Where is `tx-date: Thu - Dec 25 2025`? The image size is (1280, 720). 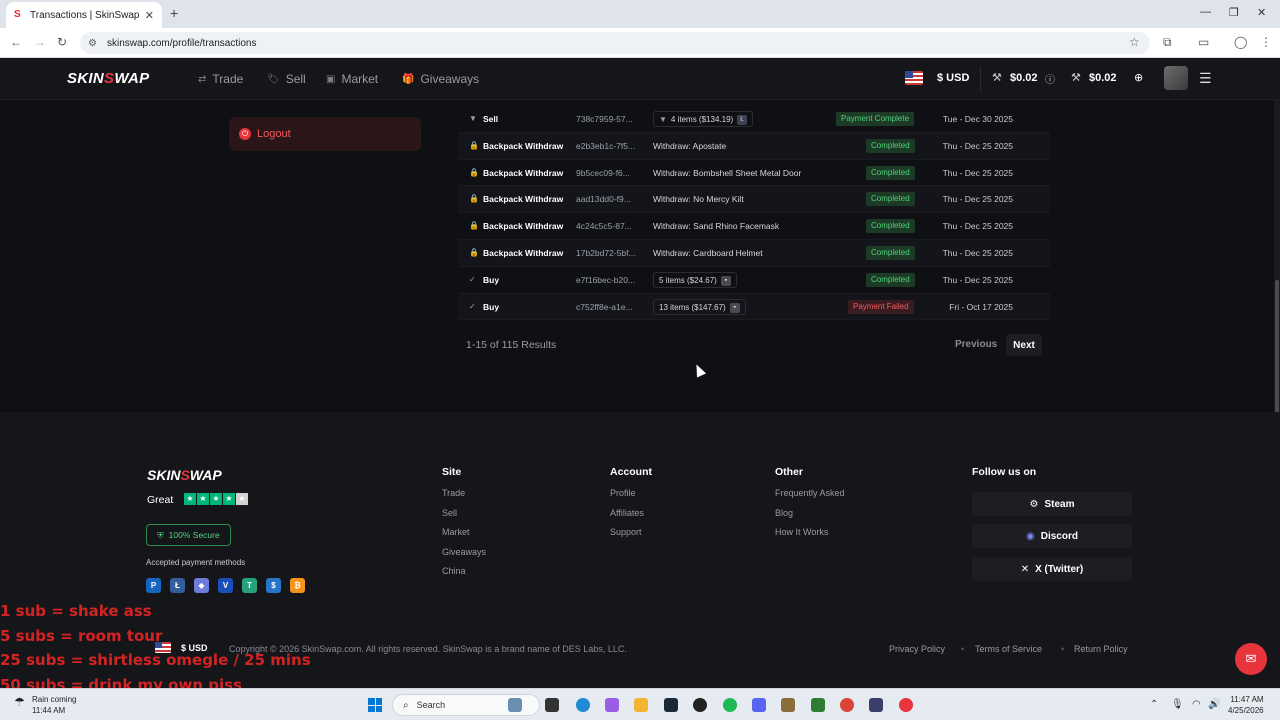 tx-date: Thu - Dec 25 2025 is located at coordinates (977, 226).